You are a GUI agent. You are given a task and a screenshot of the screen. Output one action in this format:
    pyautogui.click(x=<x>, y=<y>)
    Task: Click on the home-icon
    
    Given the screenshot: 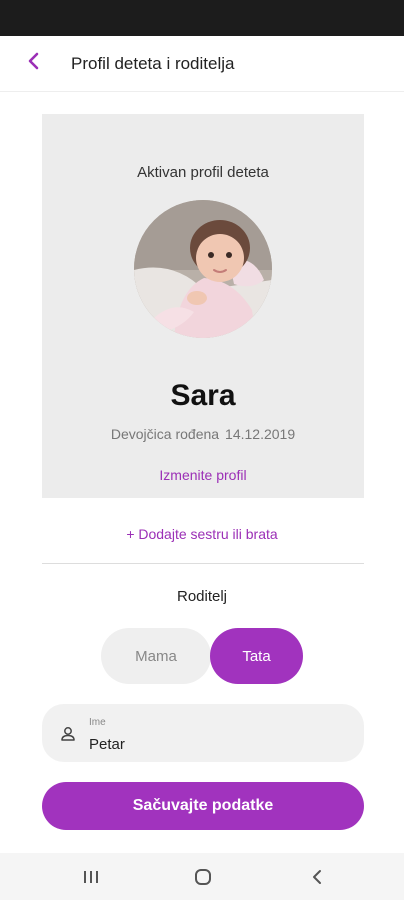 What is the action you would take?
    pyautogui.click(x=203, y=877)
    